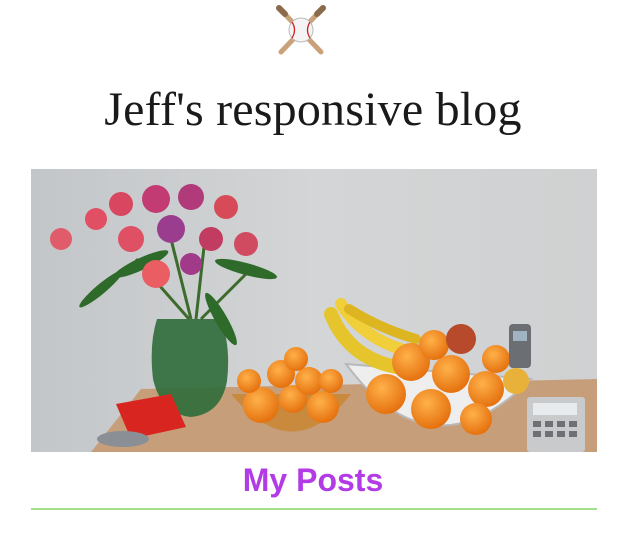 The height and width of the screenshot is (538, 640). Describe the element at coordinates (301, 30) in the screenshot. I see `baseball-bats-icon` at that location.